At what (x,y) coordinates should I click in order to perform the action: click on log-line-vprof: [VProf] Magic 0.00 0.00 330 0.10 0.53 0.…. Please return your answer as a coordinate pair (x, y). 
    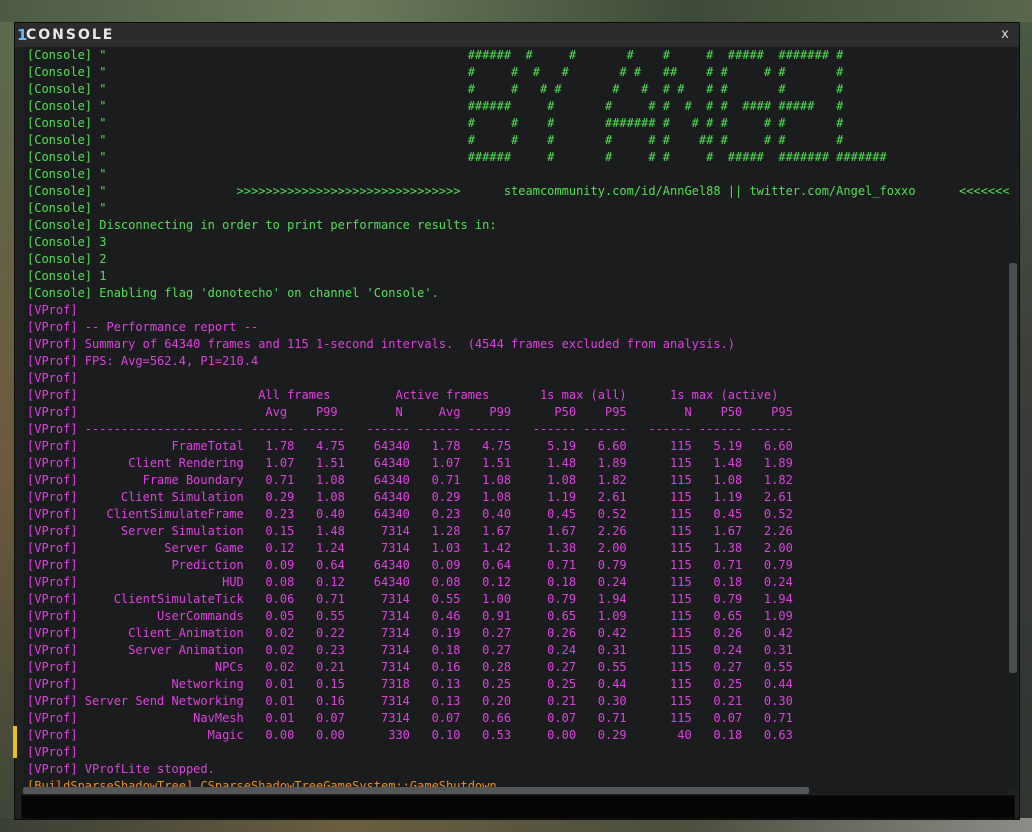
    Looking at the image, I should click on (410, 735).